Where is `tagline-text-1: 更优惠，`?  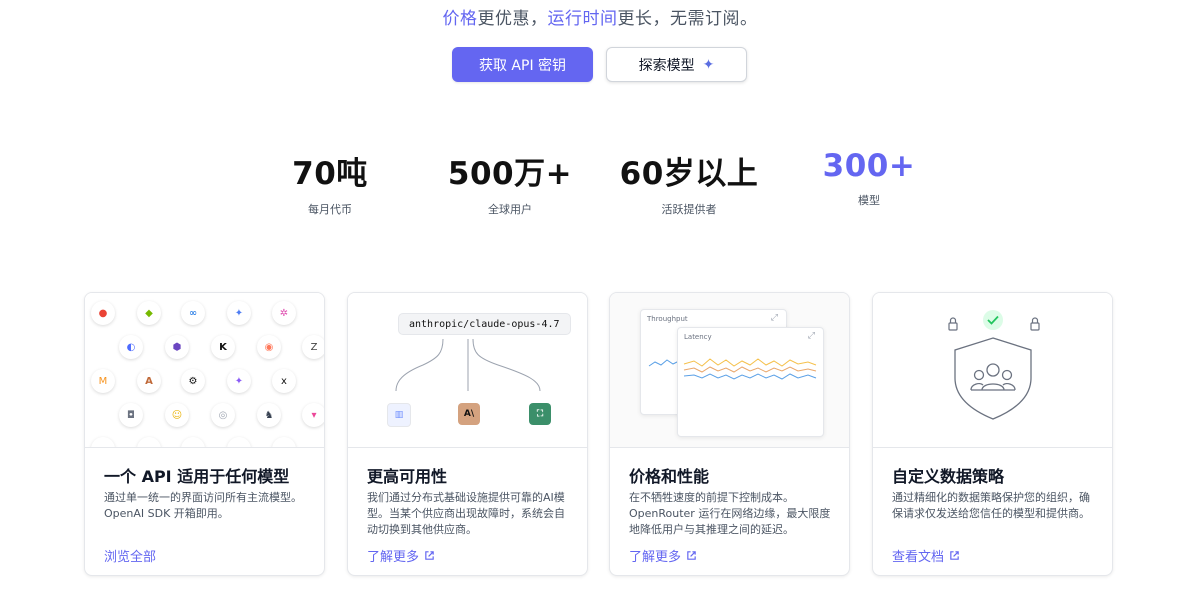 tagline-text-1: 更优惠， is located at coordinates (512, 19).